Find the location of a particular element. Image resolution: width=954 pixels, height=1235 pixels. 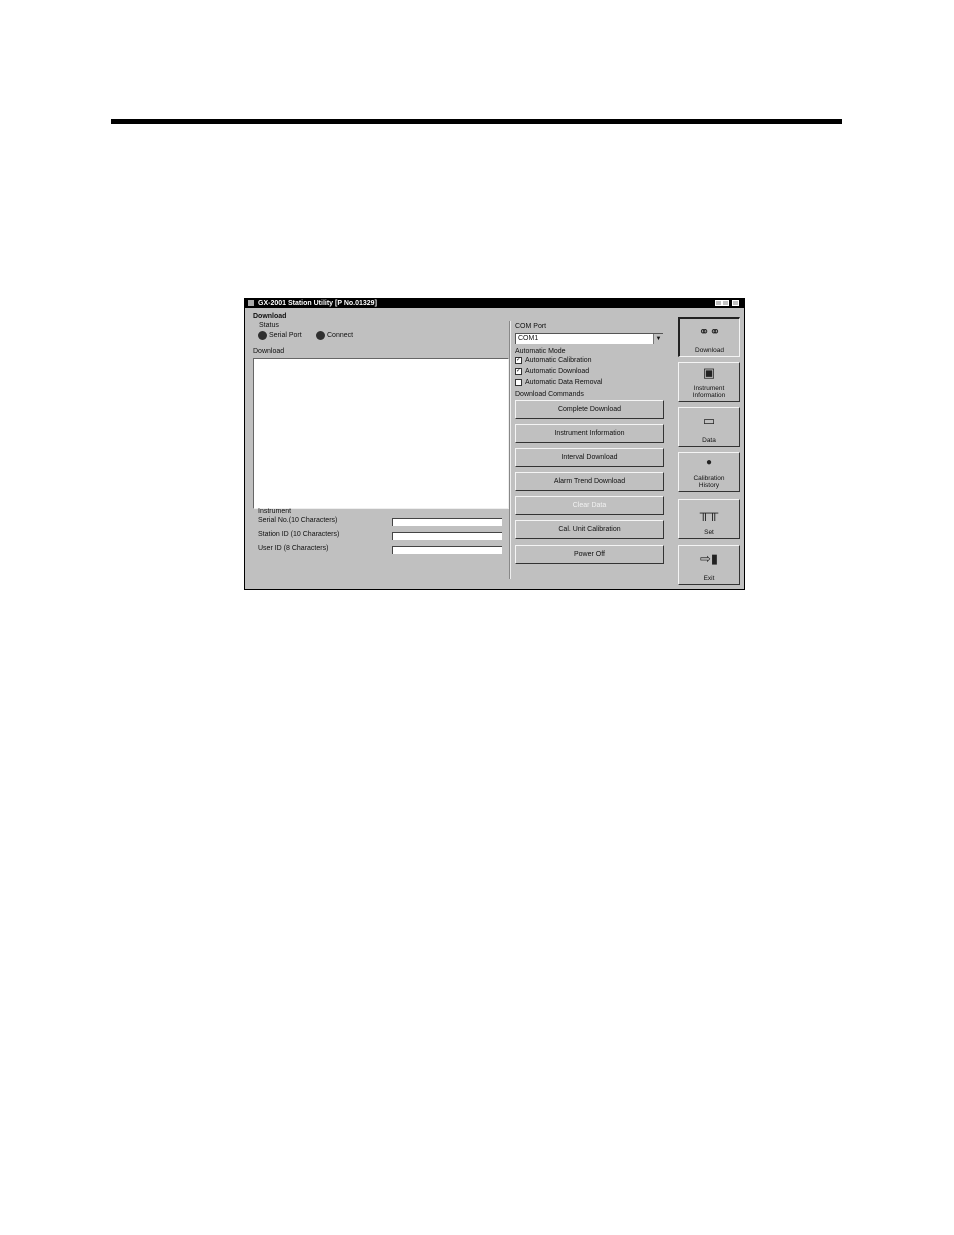

maximize-icon is located at coordinates (725, 303).